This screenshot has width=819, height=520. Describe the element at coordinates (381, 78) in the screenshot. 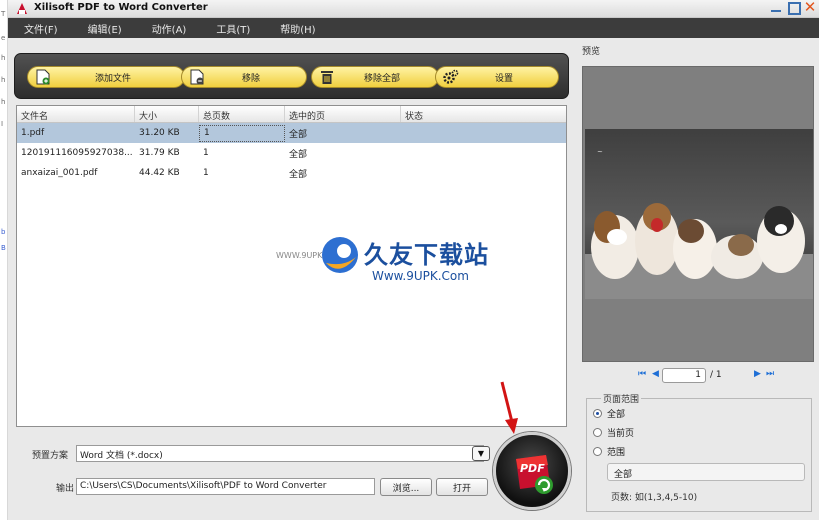

I see `remove-all-label: 移除全部` at that location.